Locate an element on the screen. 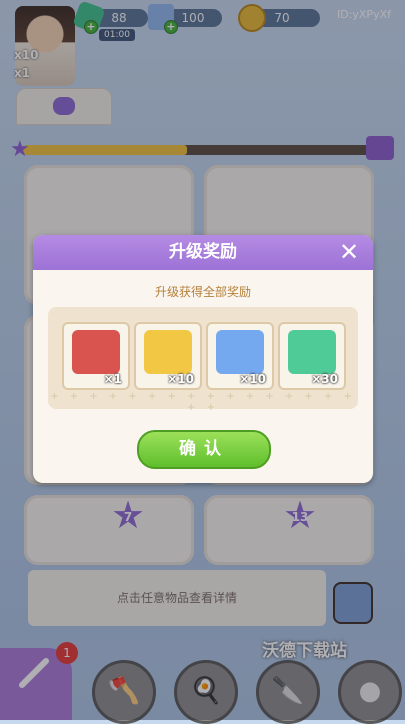 This screenshot has width=405, height=724. reward-qty: ×30 is located at coordinates (324, 379).